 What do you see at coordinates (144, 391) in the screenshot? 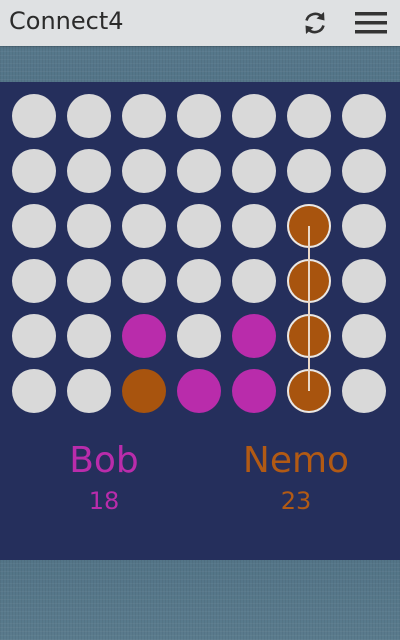
I see `player-2-disc` at bounding box center [144, 391].